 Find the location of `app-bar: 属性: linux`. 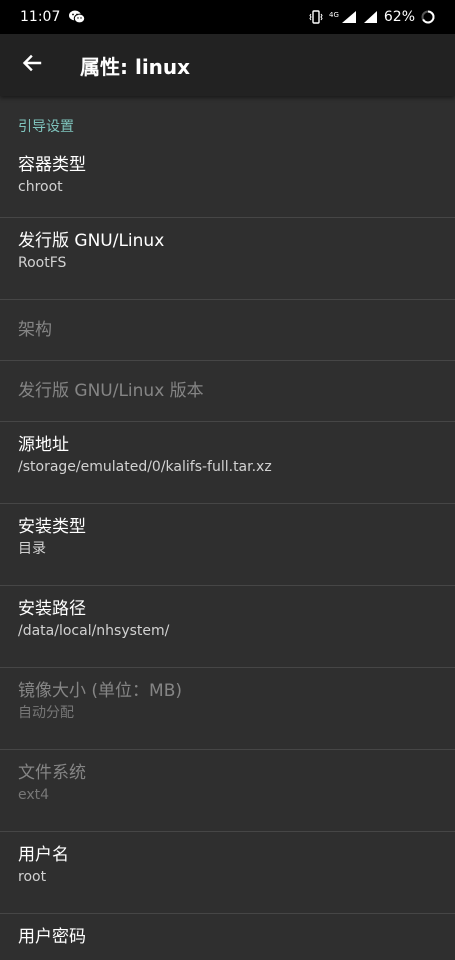

app-bar: 属性: linux is located at coordinates (227, 65).